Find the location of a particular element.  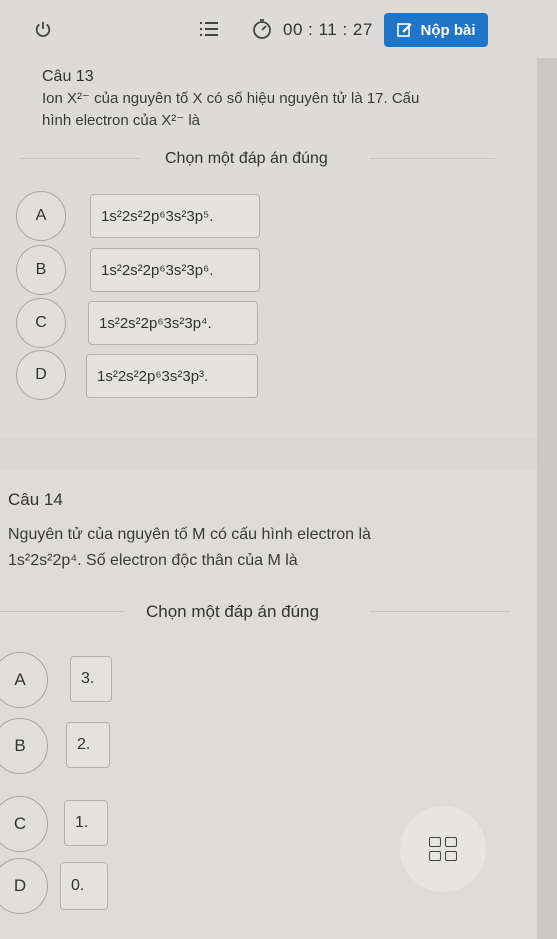

option-a-box: 3. is located at coordinates (91, 679).